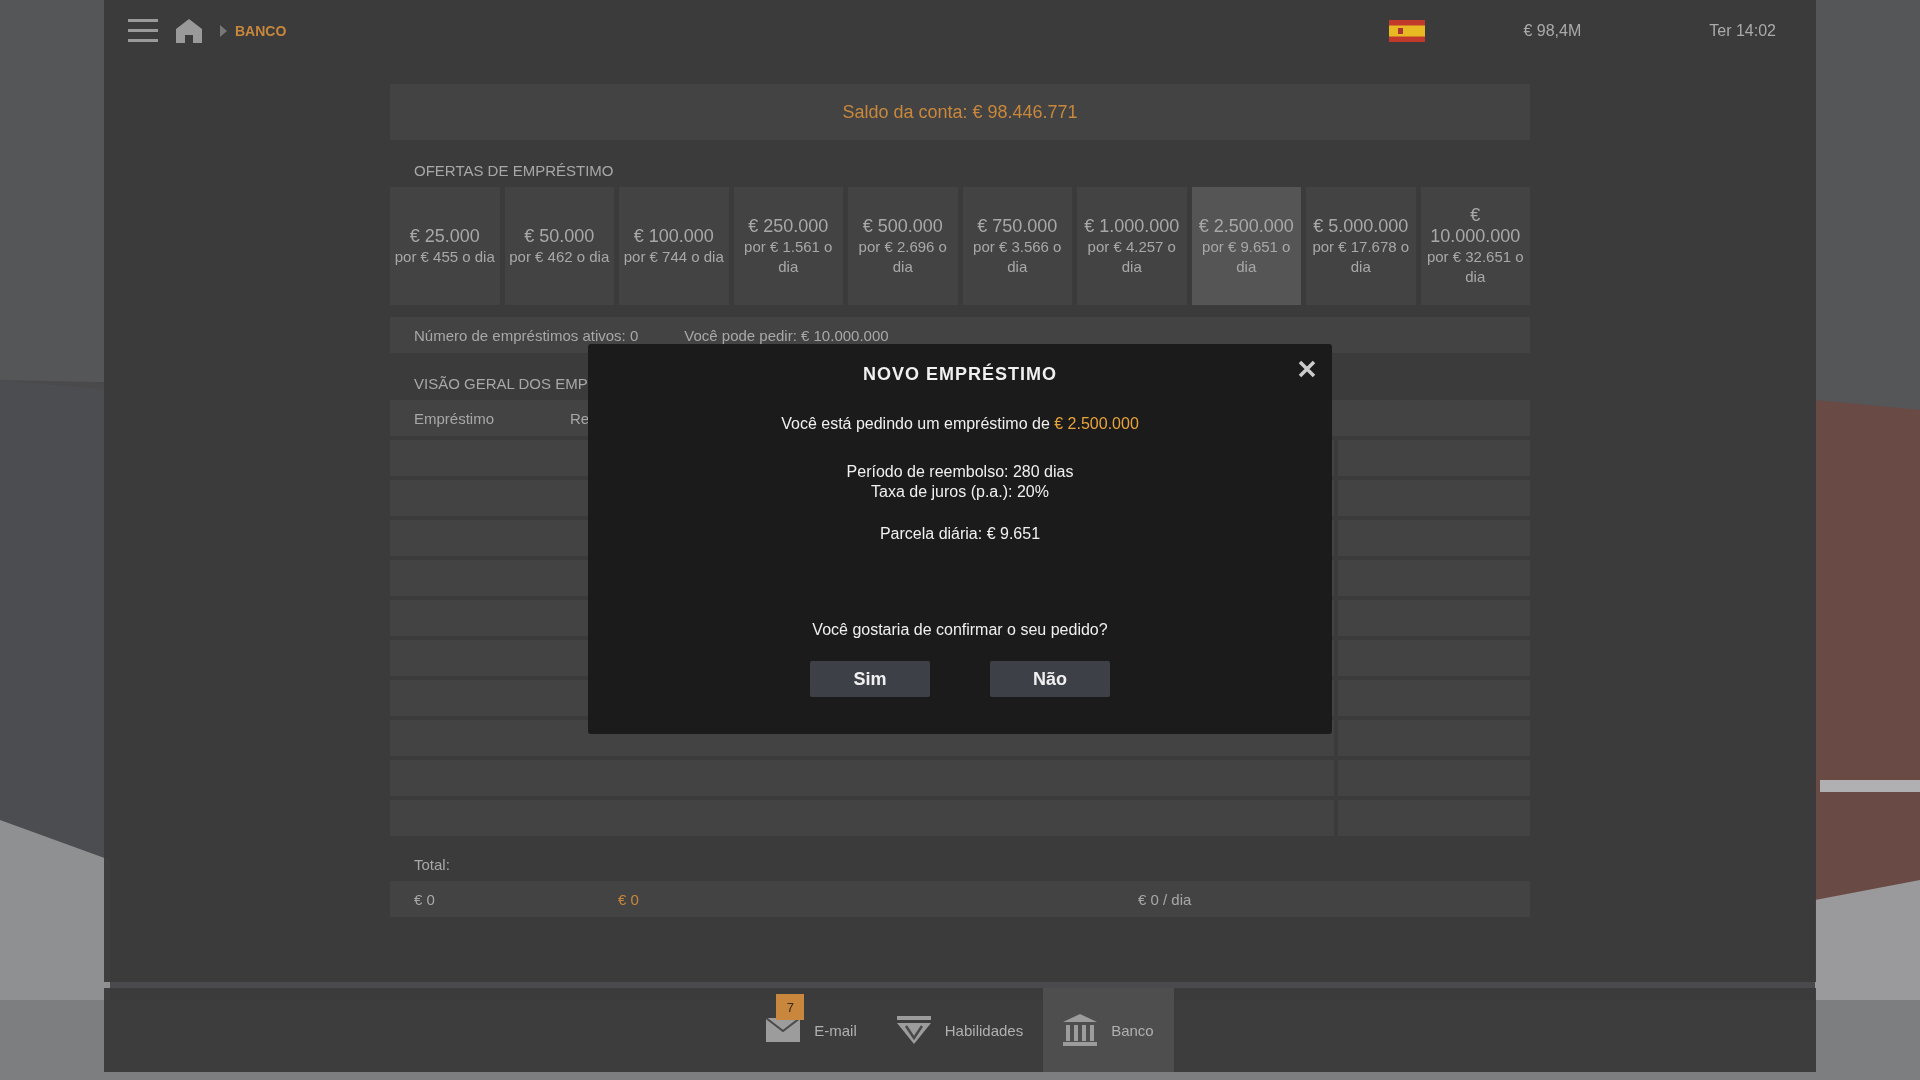 The height and width of the screenshot is (1080, 1920). I want to click on total-value: € 0 / dia, so click(1165, 899).